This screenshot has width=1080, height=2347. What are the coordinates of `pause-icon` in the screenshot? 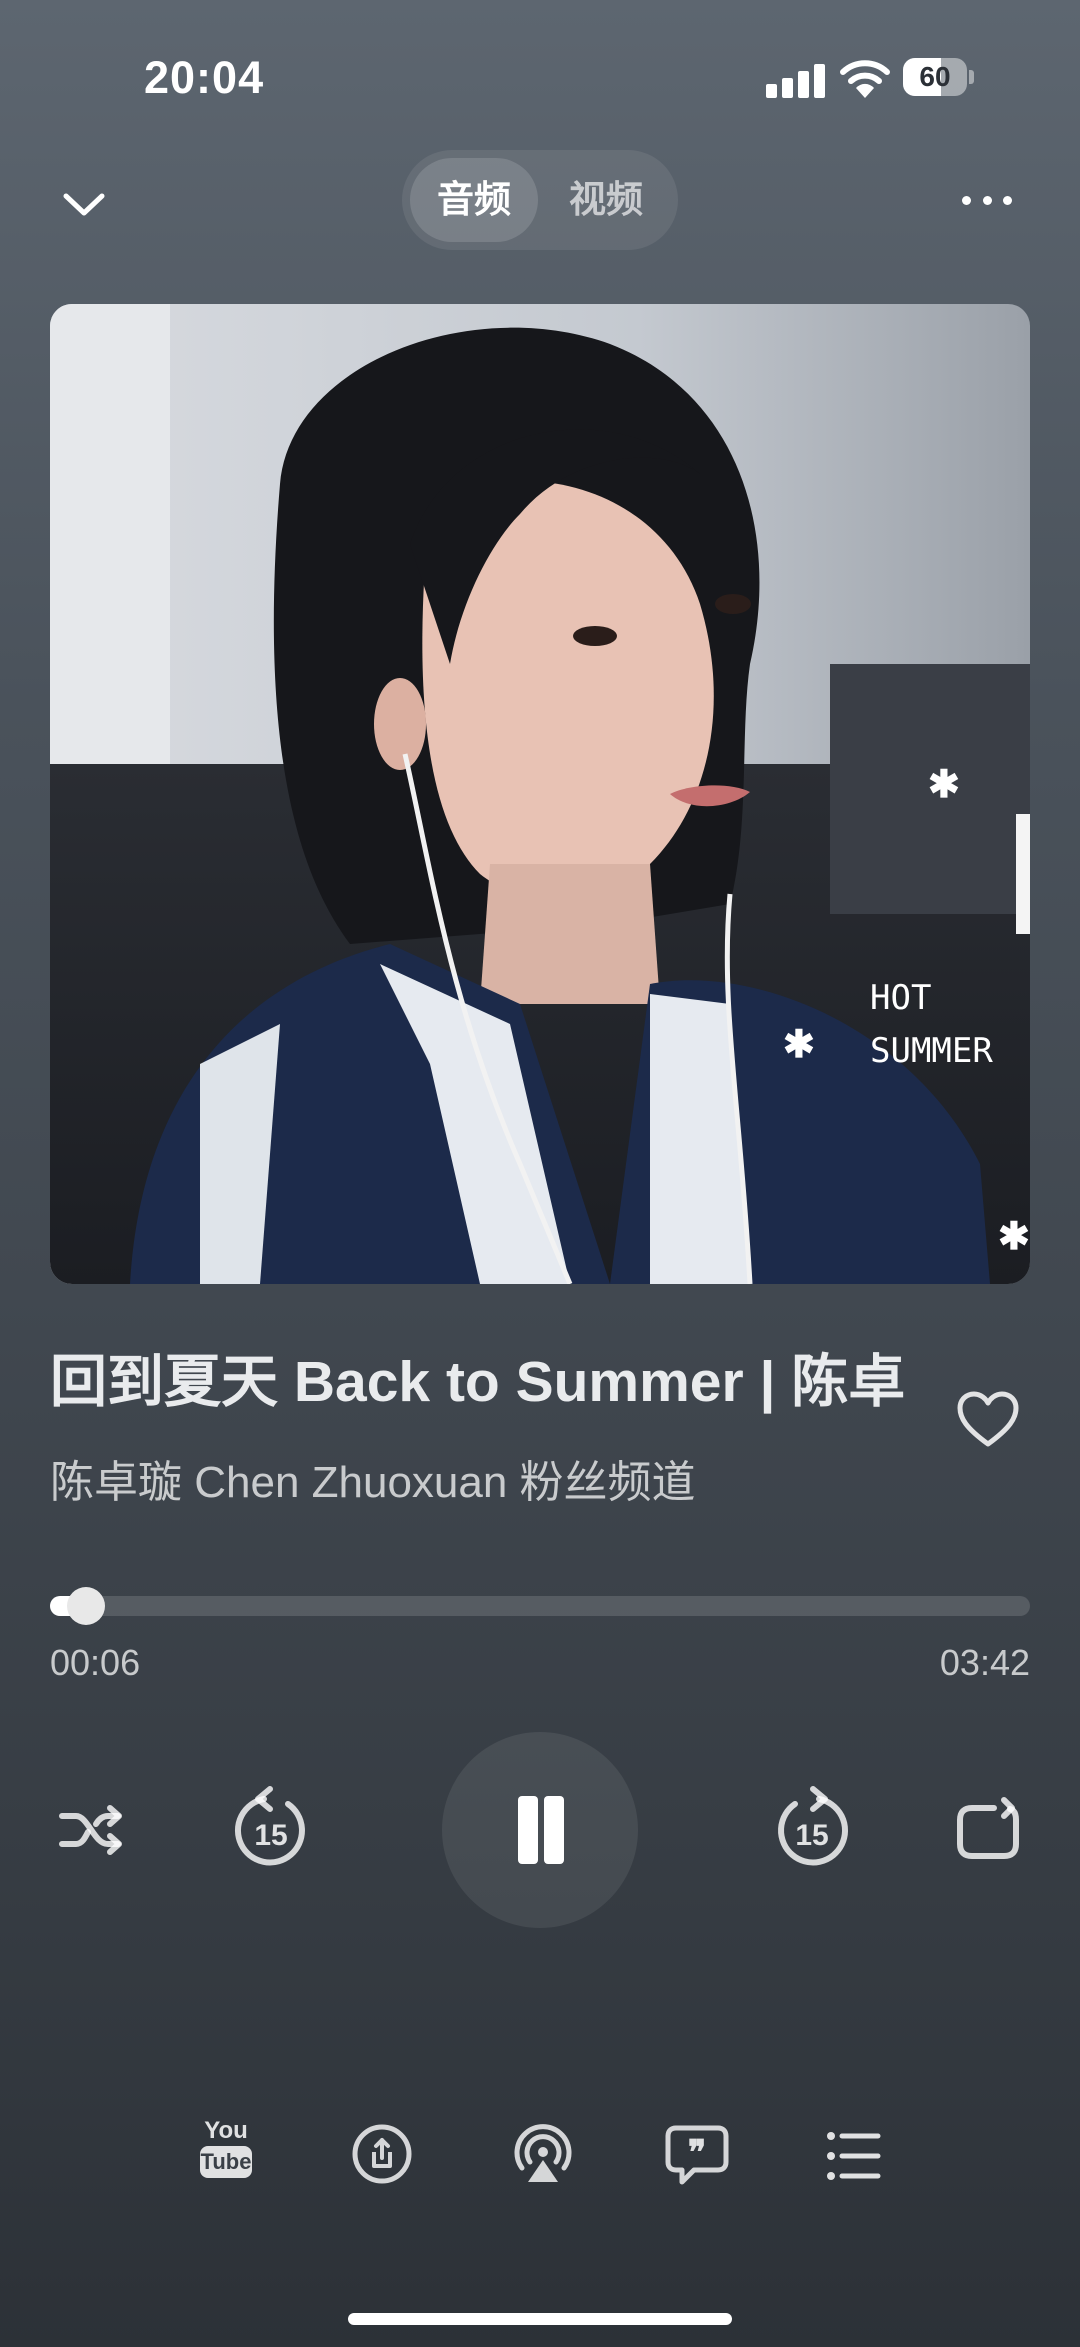 It's located at (528, 1830).